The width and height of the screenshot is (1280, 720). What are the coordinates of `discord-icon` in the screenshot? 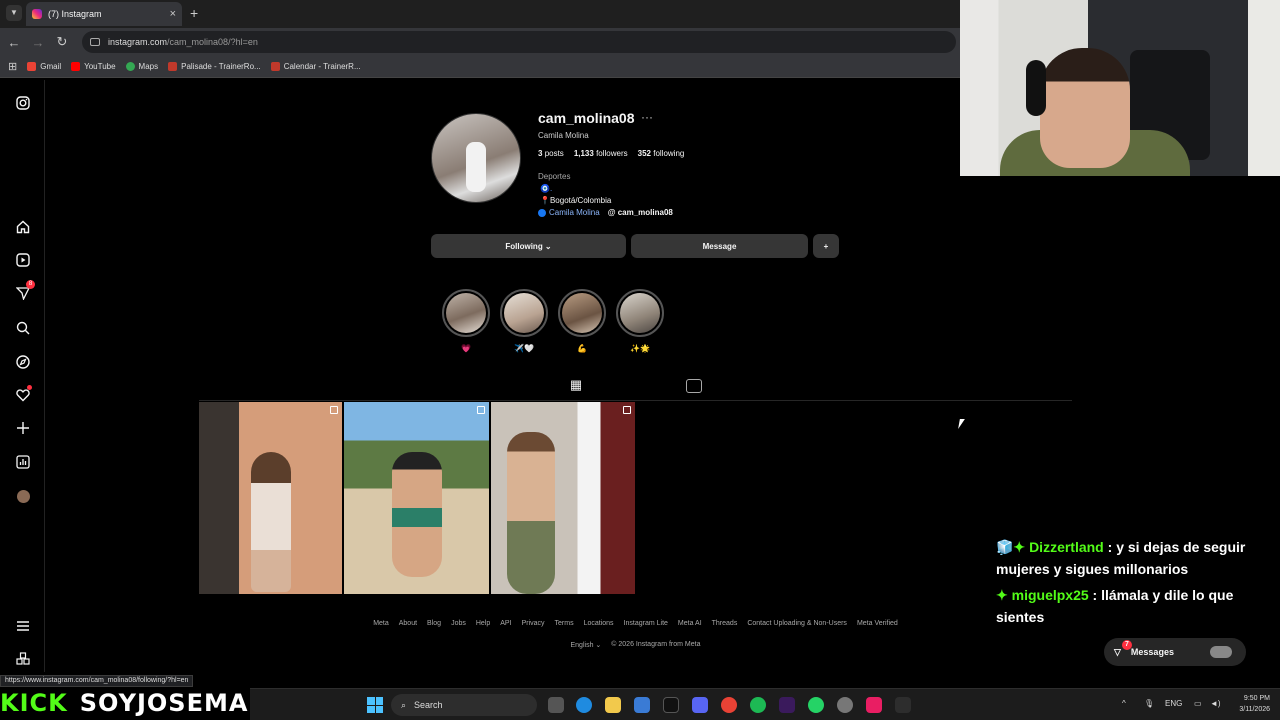 It's located at (700, 705).